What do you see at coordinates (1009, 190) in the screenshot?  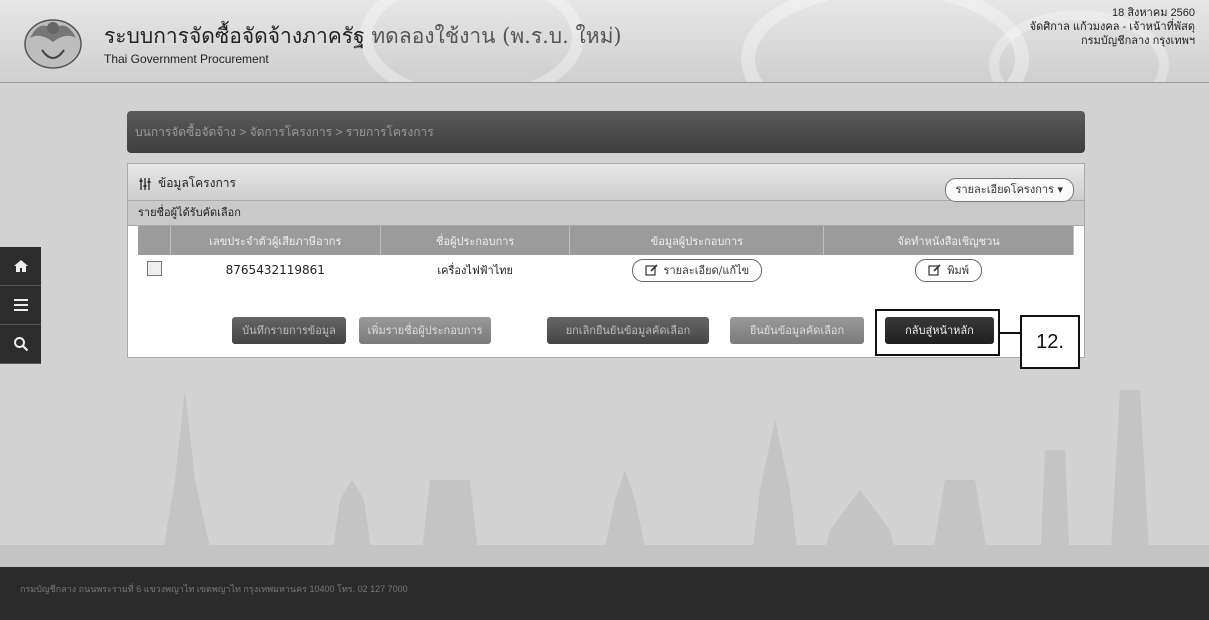 I see `project-details-dropdown: รายละเอียดโครงการ ▾` at bounding box center [1009, 190].